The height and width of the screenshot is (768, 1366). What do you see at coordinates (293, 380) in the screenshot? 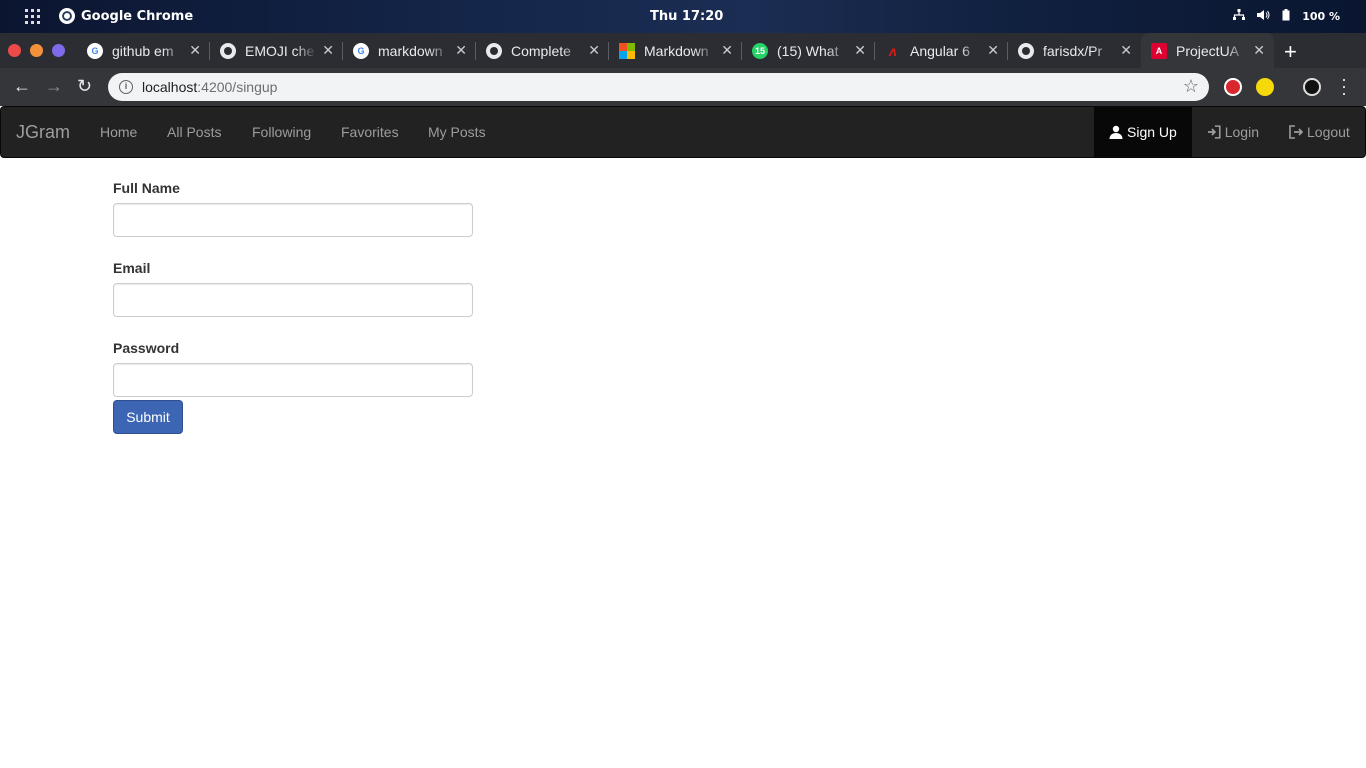
I see `password-field` at bounding box center [293, 380].